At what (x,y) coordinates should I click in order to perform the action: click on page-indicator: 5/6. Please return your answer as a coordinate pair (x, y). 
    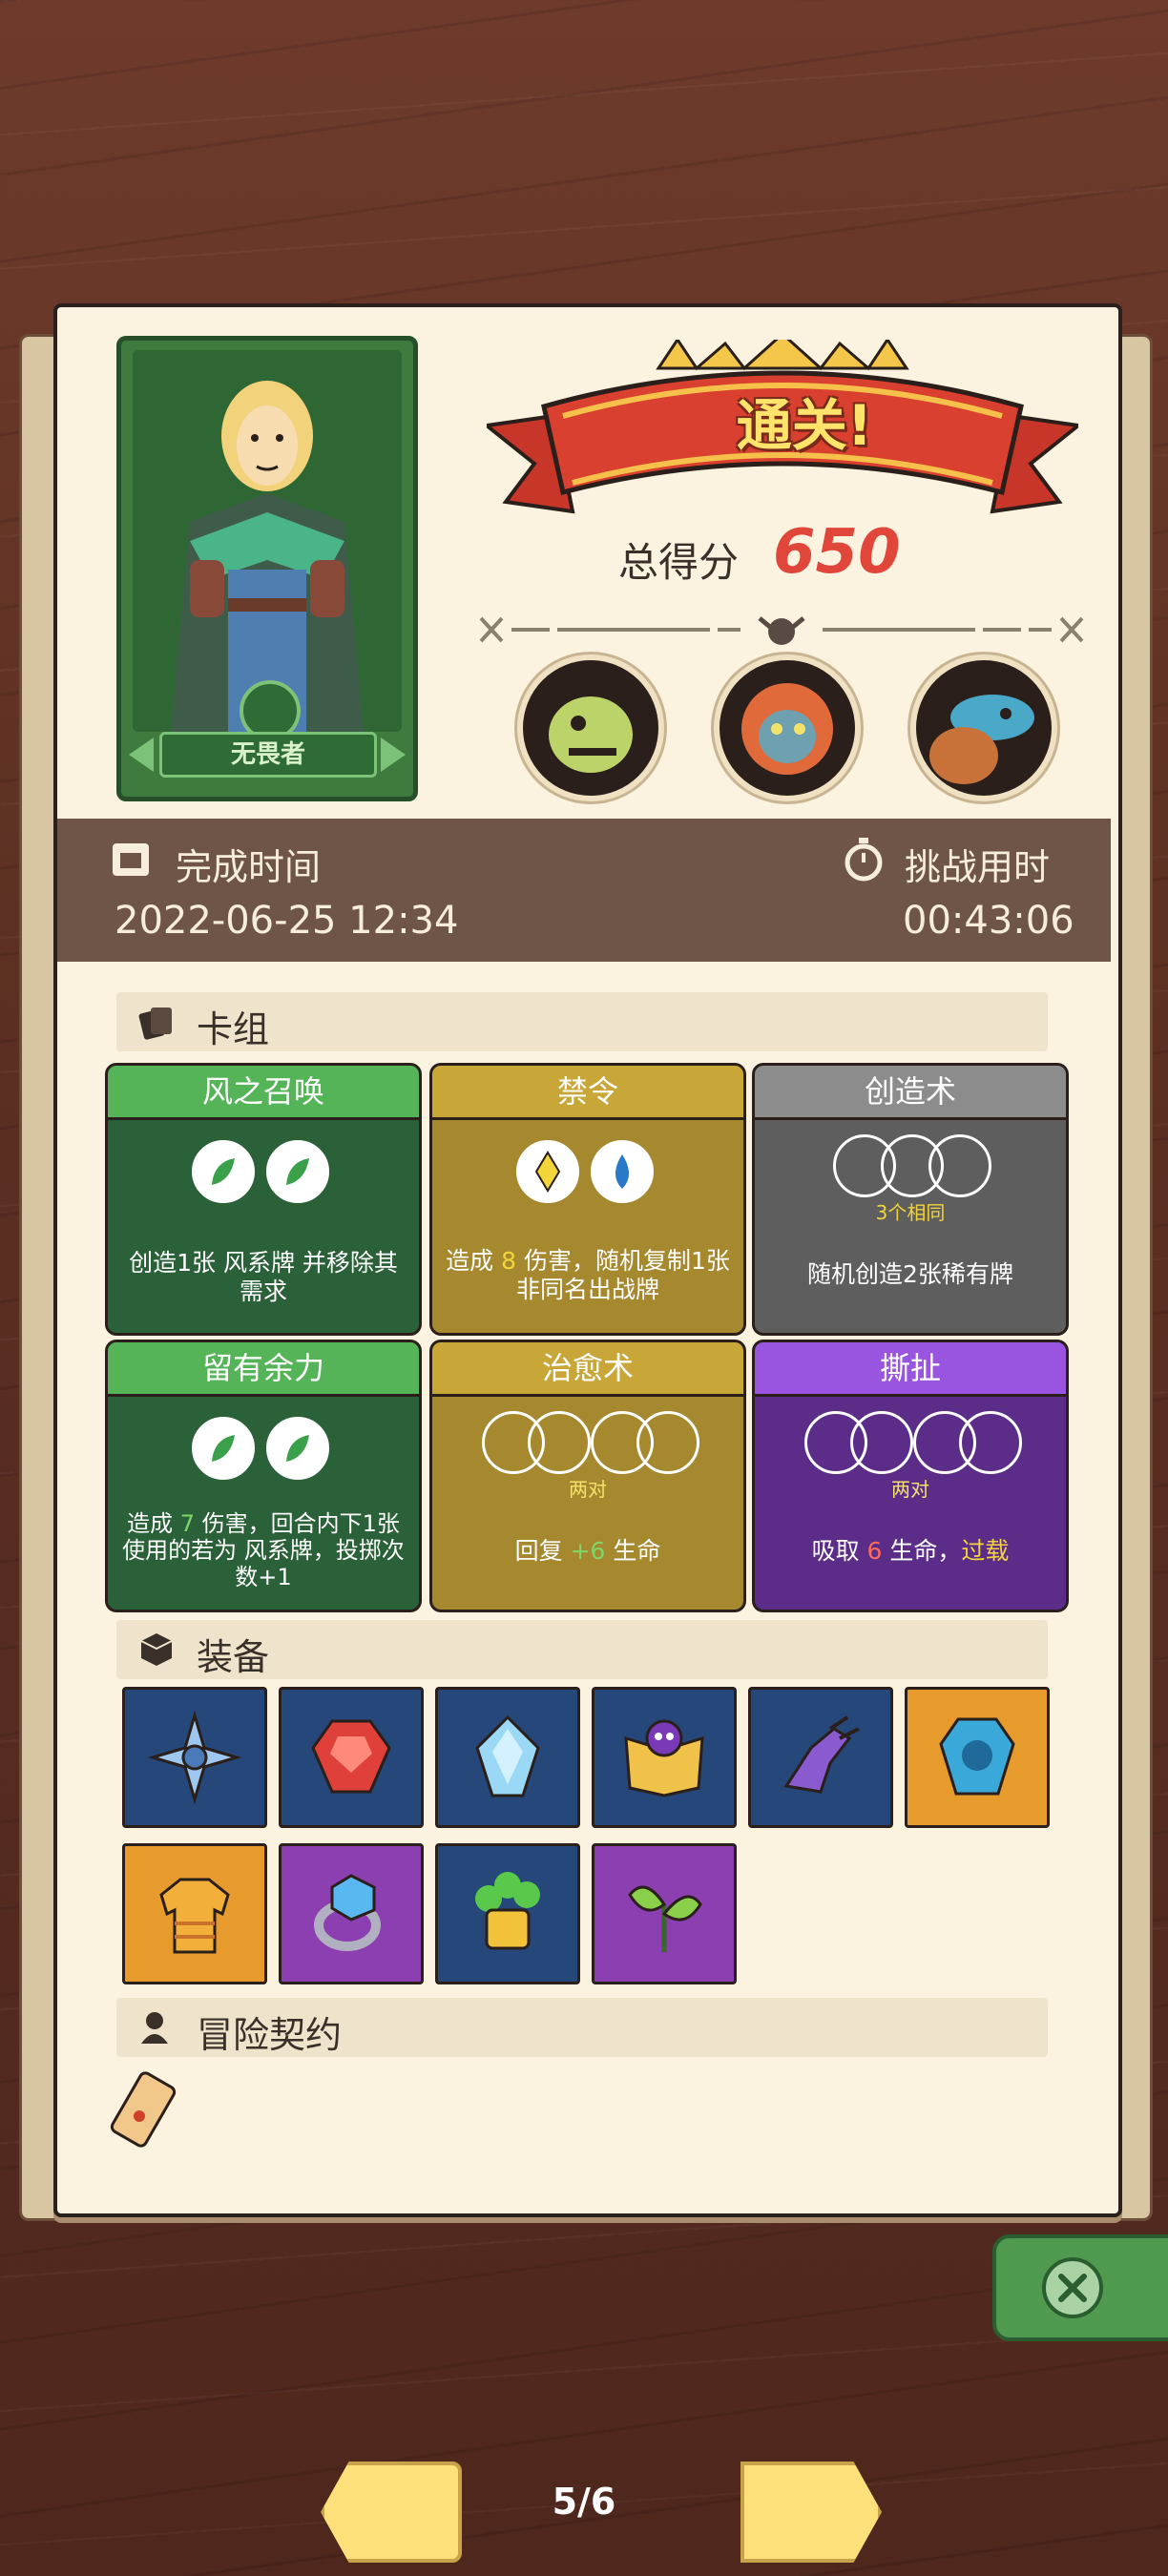
    Looking at the image, I should click on (584, 2502).